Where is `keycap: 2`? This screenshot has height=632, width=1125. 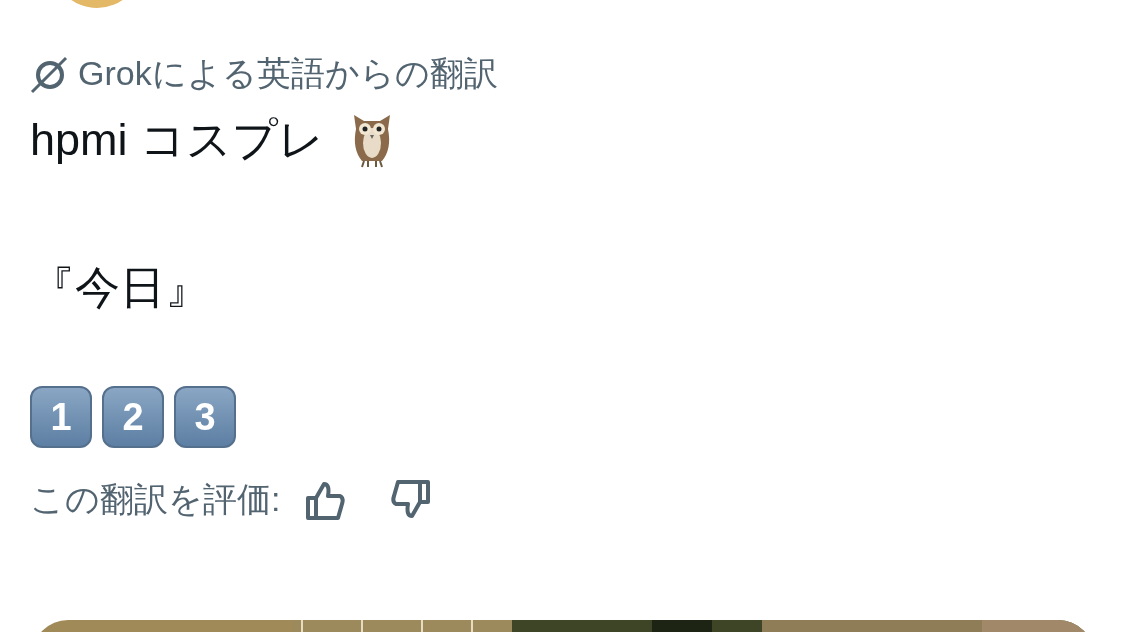
keycap: 2 is located at coordinates (133, 417).